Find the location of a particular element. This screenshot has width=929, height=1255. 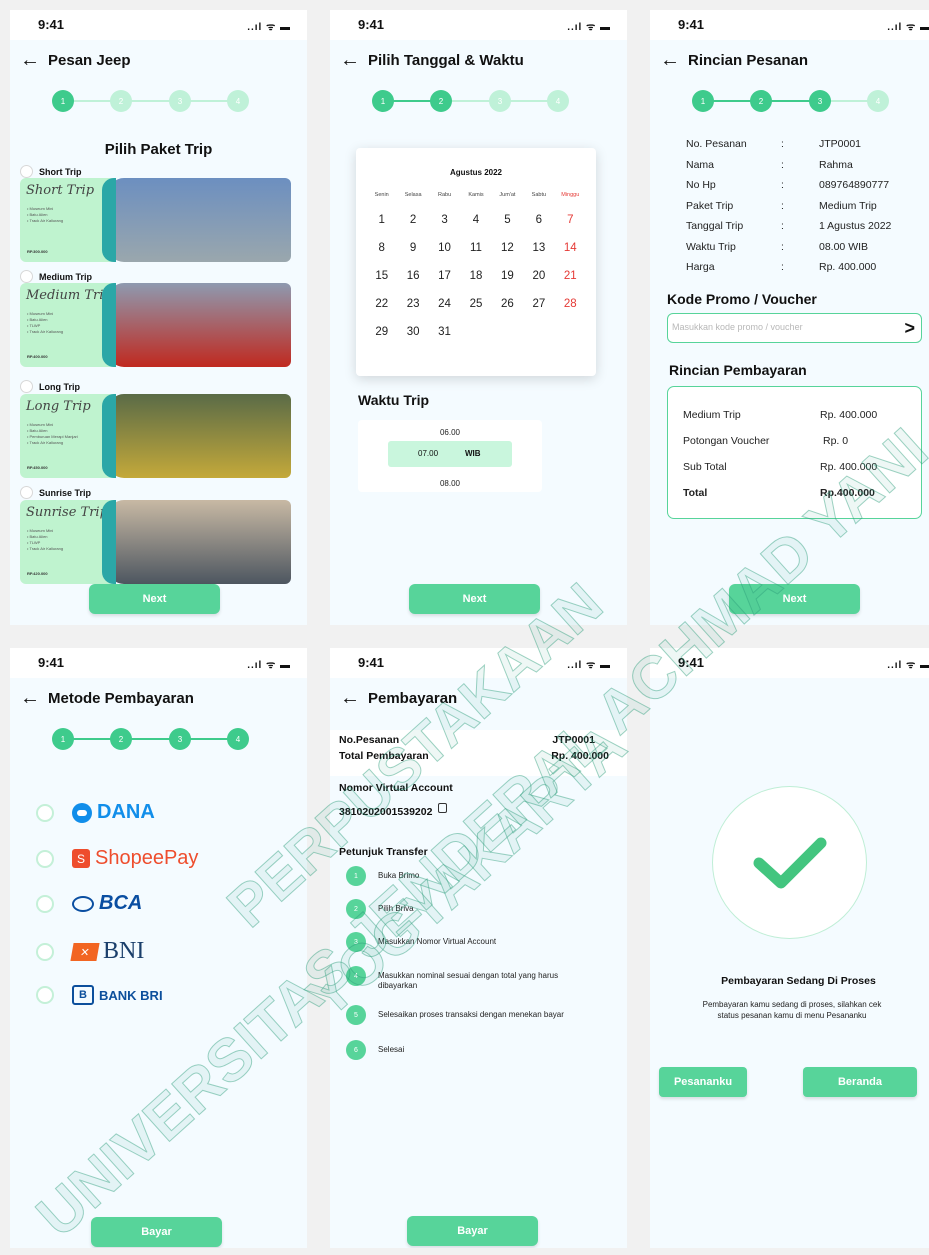

calendar-day: 13 is located at coordinates (538, 248).